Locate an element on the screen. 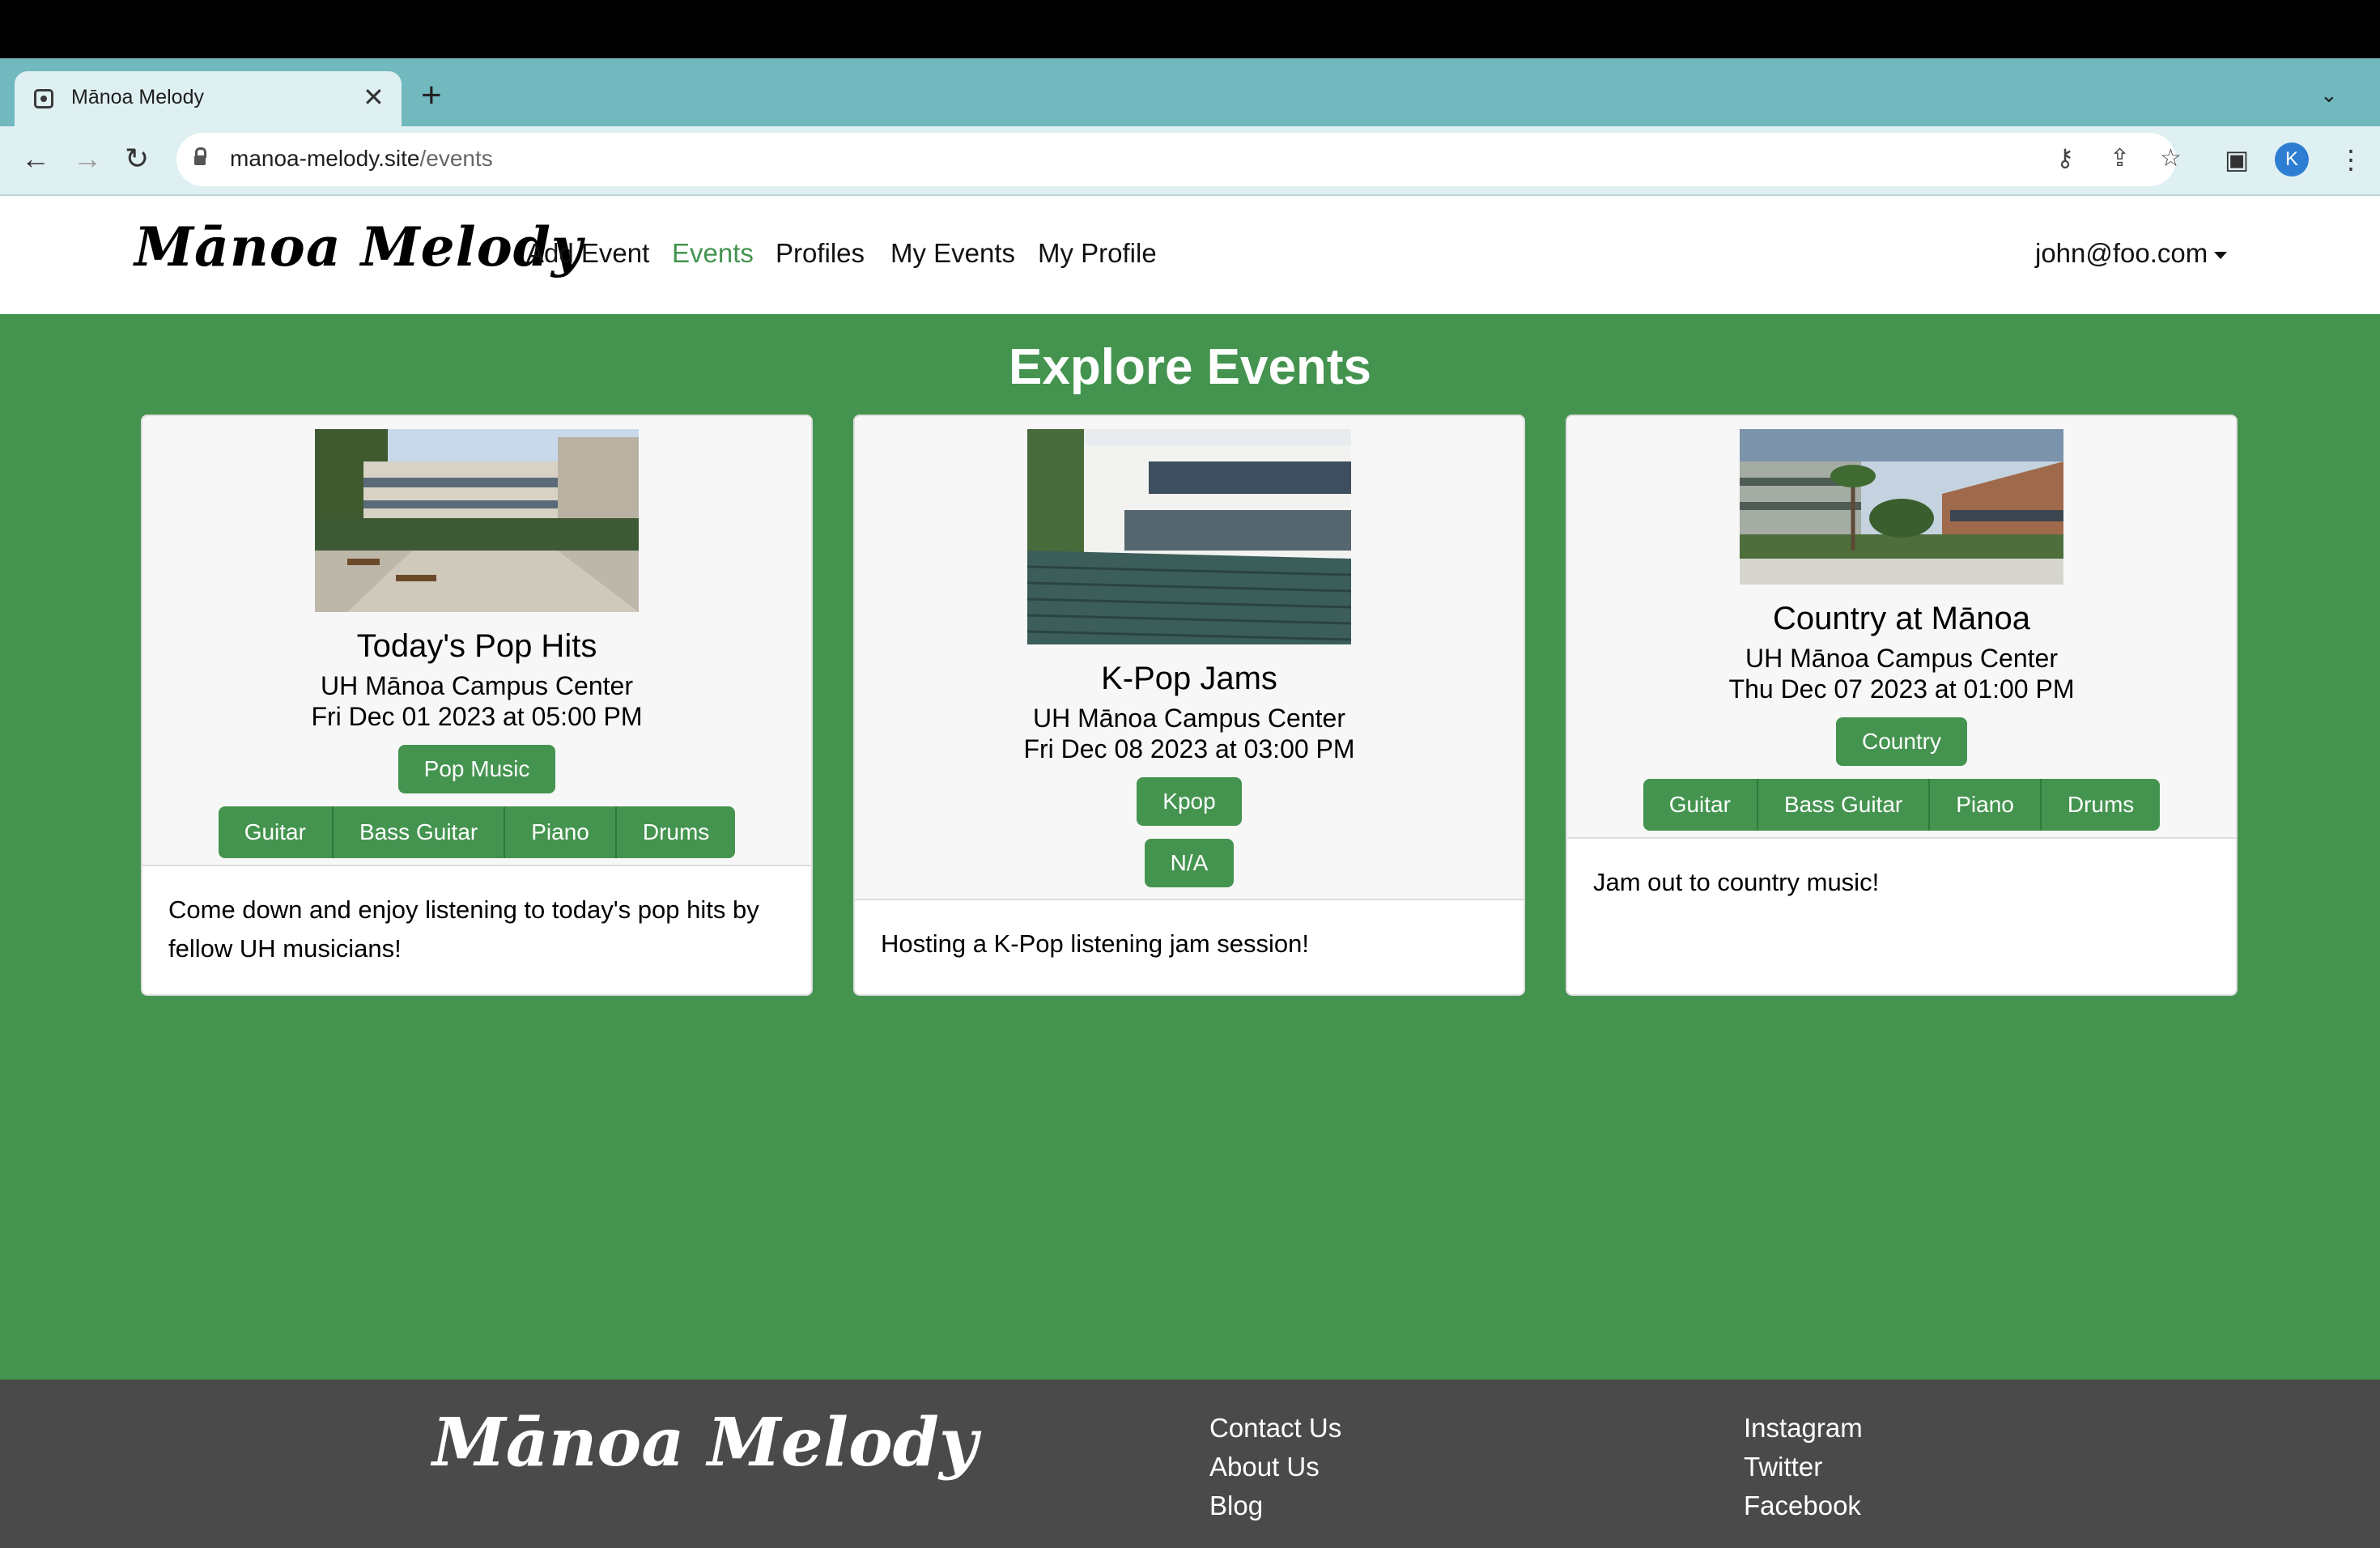 Image resolution: width=2380 pixels, height=1548 pixels. key-icon: ⚷ is located at coordinates (2065, 158).